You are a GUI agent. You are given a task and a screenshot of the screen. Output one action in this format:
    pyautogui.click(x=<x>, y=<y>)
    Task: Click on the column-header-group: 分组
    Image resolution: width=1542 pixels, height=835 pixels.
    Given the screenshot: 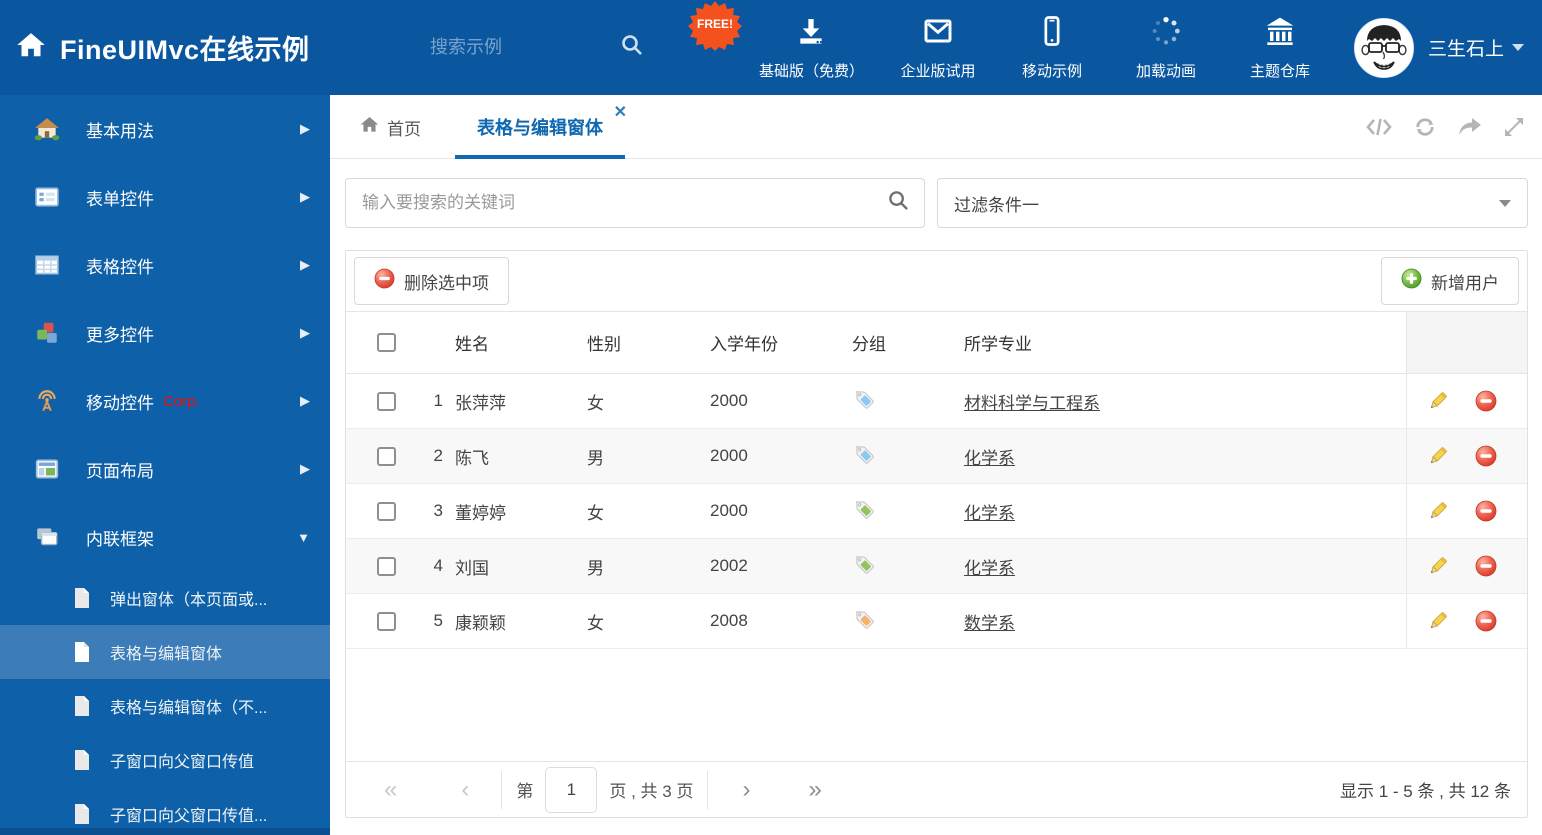 What is the action you would take?
    pyautogui.click(x=899, y=342)
    